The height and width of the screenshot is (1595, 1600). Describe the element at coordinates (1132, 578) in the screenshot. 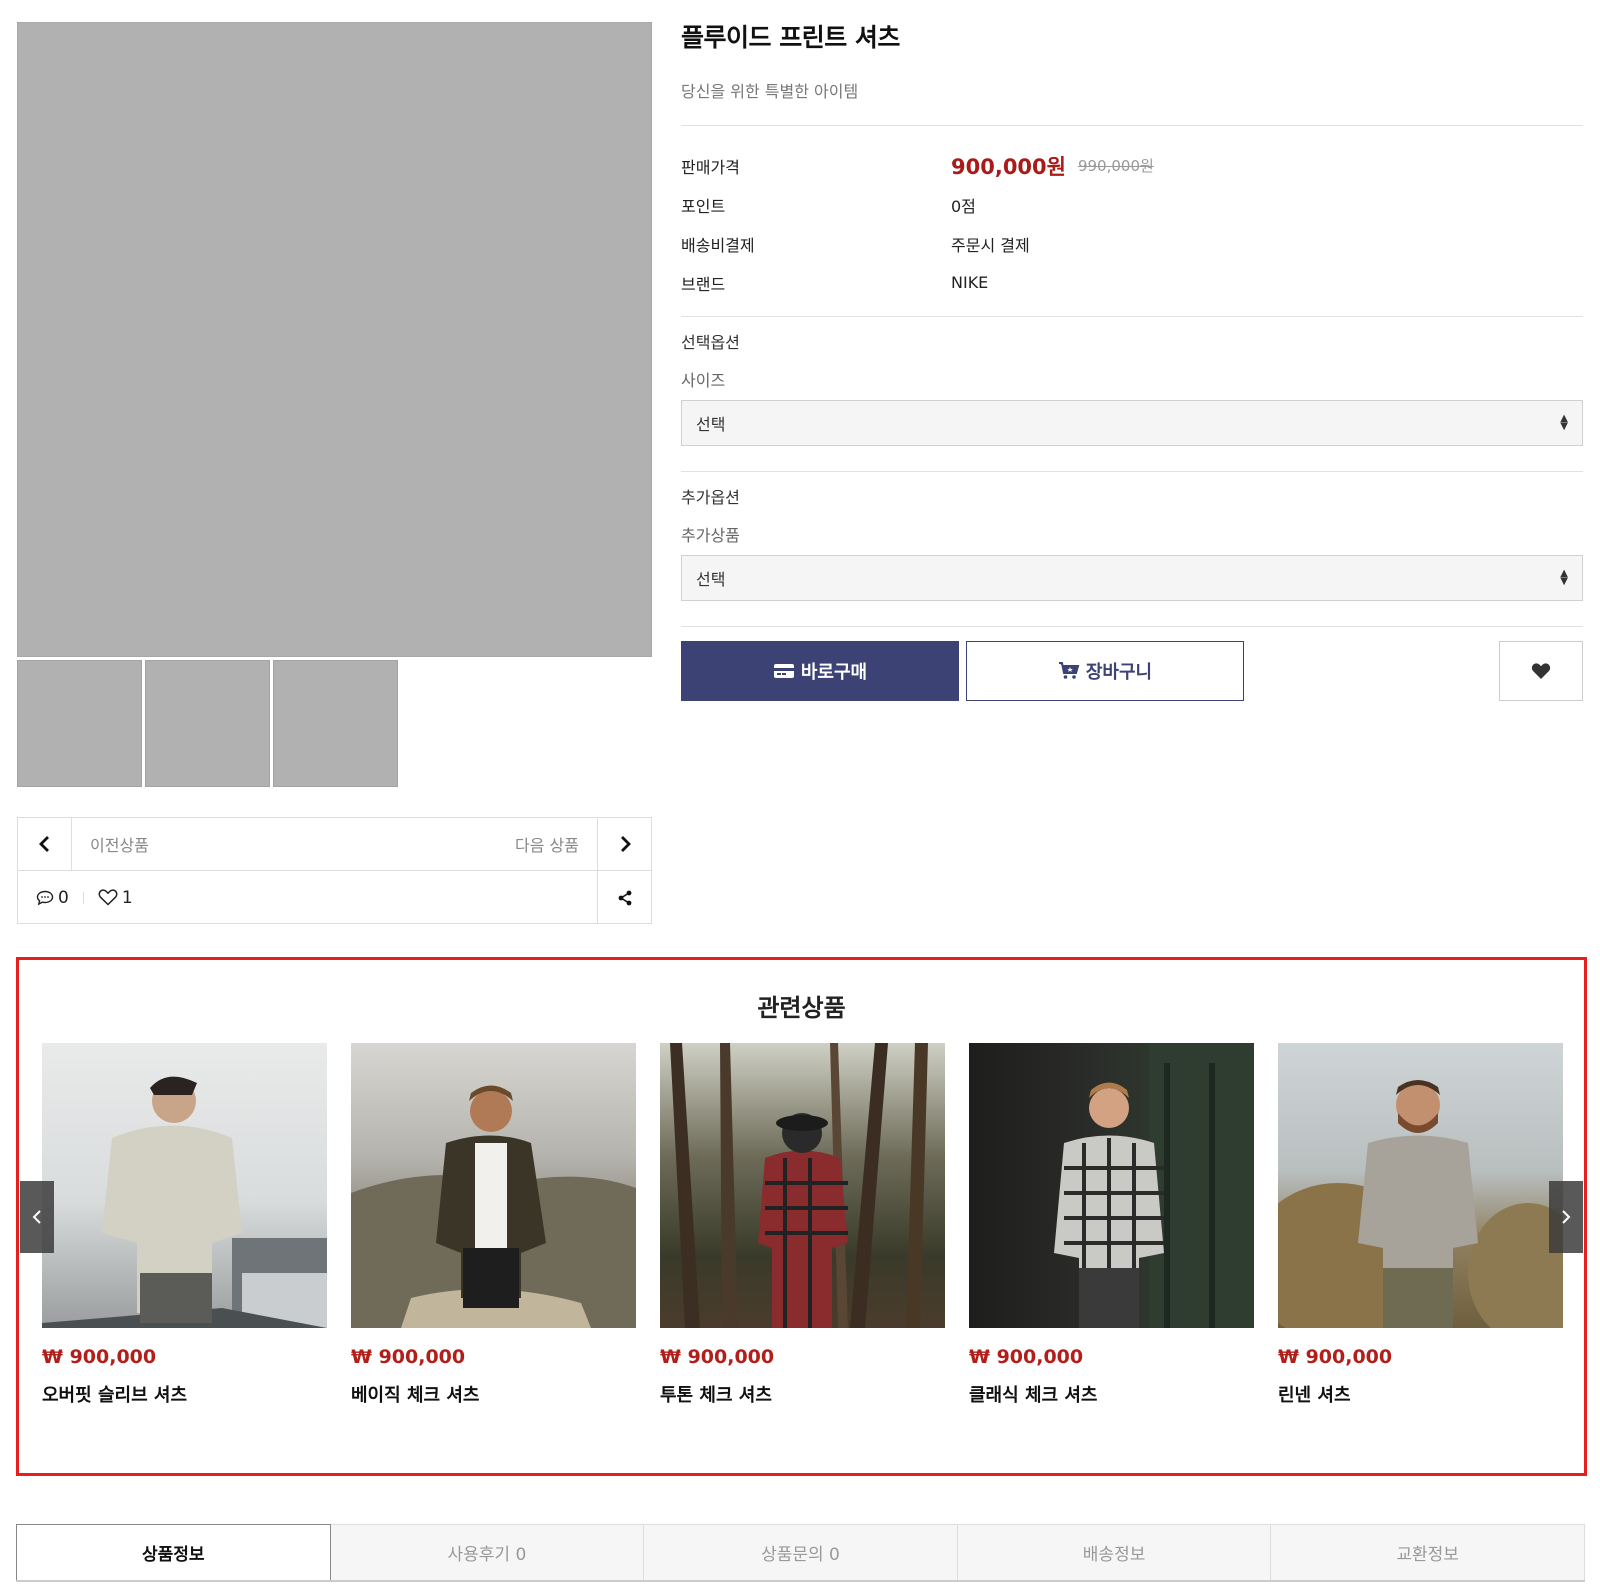

I see `extra-product-select: 선택 ▲ ▼` at that location.